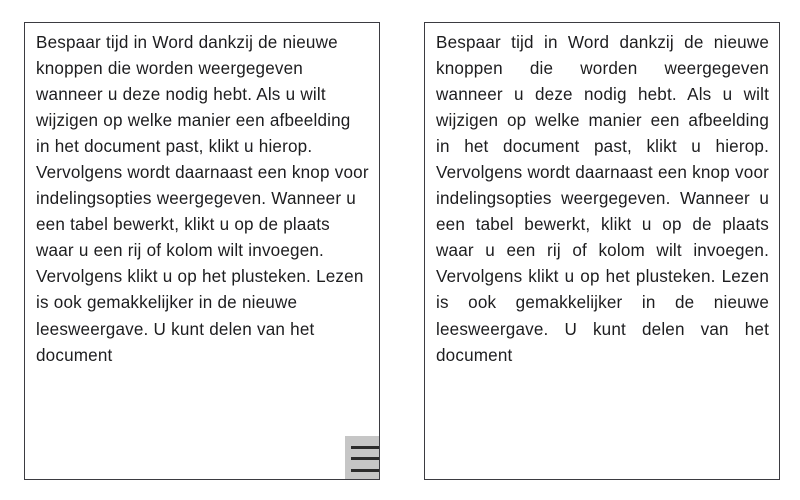 Image resolution: width=800 pixels, height=500 pixels. I want to click on image-placeholder-left, so click(362, 457).